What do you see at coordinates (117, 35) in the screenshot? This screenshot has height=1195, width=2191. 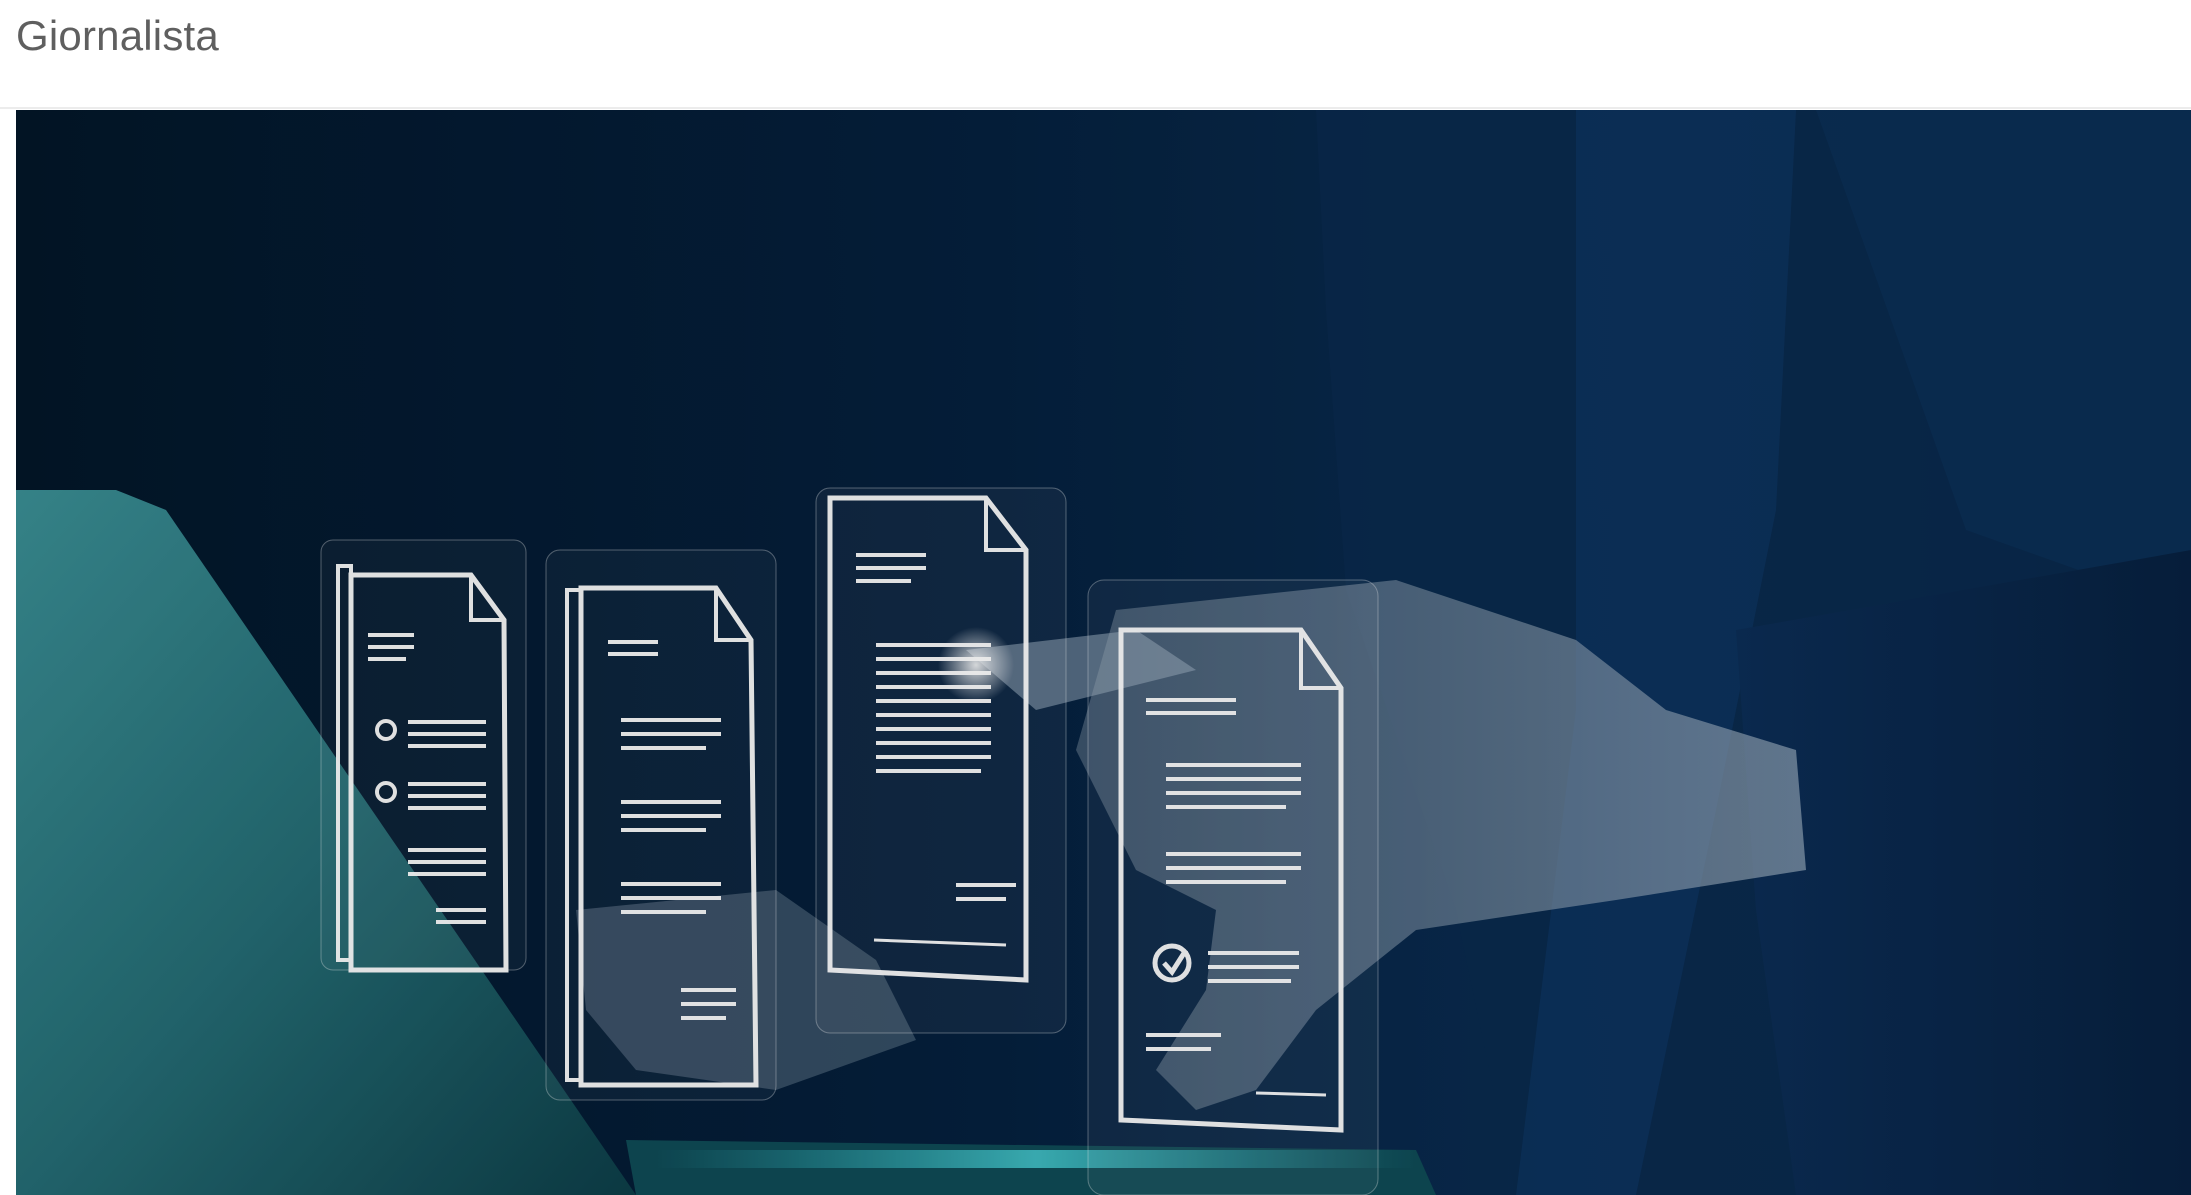 I see `page-title: Giornalista` at bounding box center [117, 35].